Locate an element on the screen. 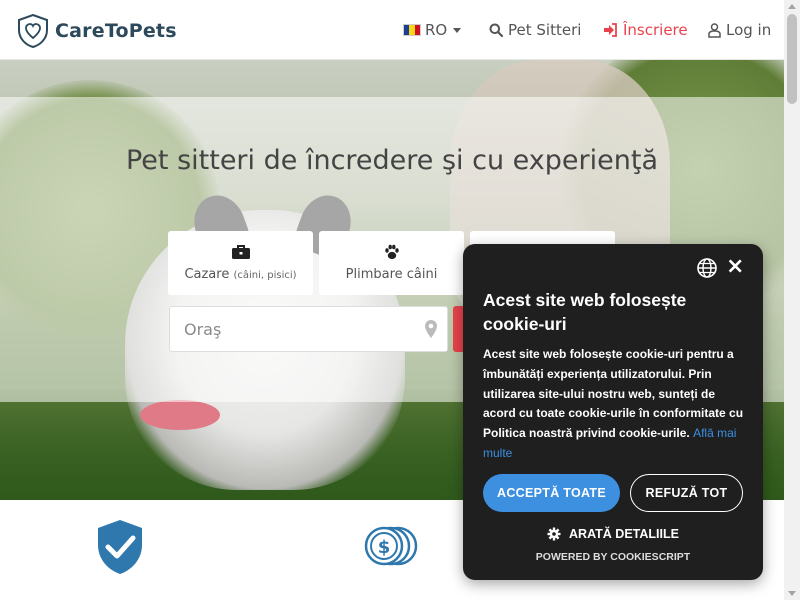 The image size is (800, 600). service-tab-boarding-sub: (câini, pisici) is located at coordinates (265, 275).